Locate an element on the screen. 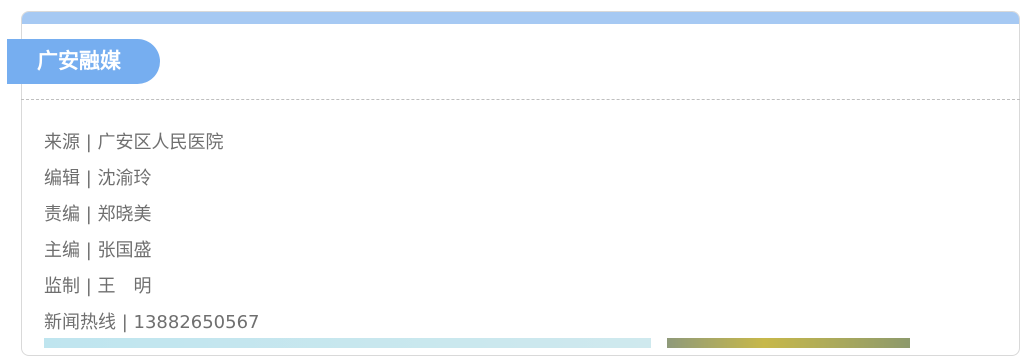  credit-editor: 编辑 | 沈渝玲 is located at coordinates (152, 182).